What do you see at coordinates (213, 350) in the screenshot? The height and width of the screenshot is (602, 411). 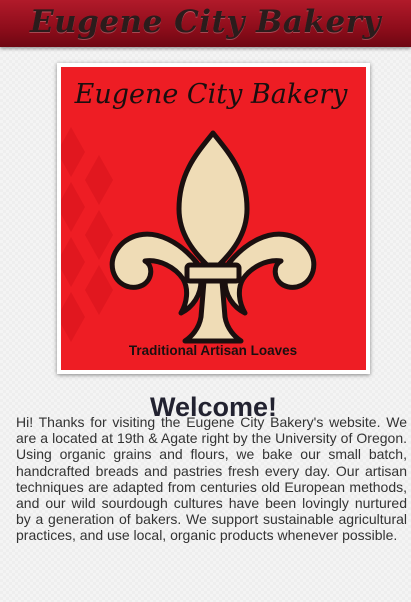 I see `logo-bottom-text: Traditional Artisan Loaves` at bounding box center [213, 350].